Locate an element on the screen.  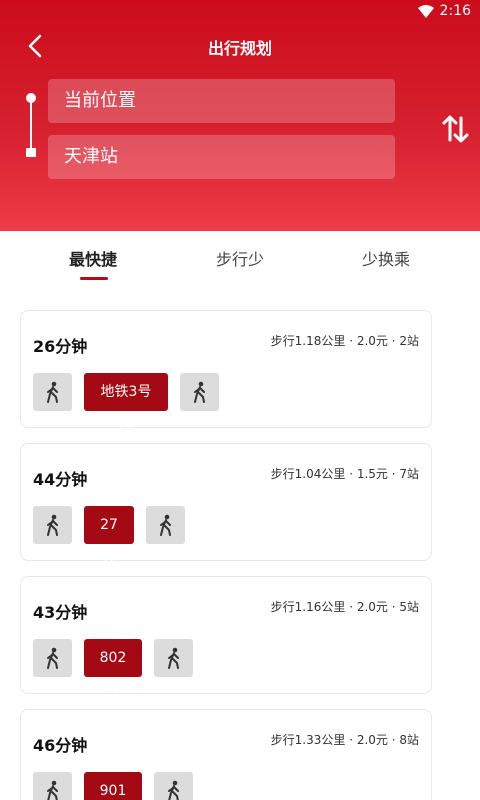
destination-field: 天津站 is located at coordinates (221, 157).